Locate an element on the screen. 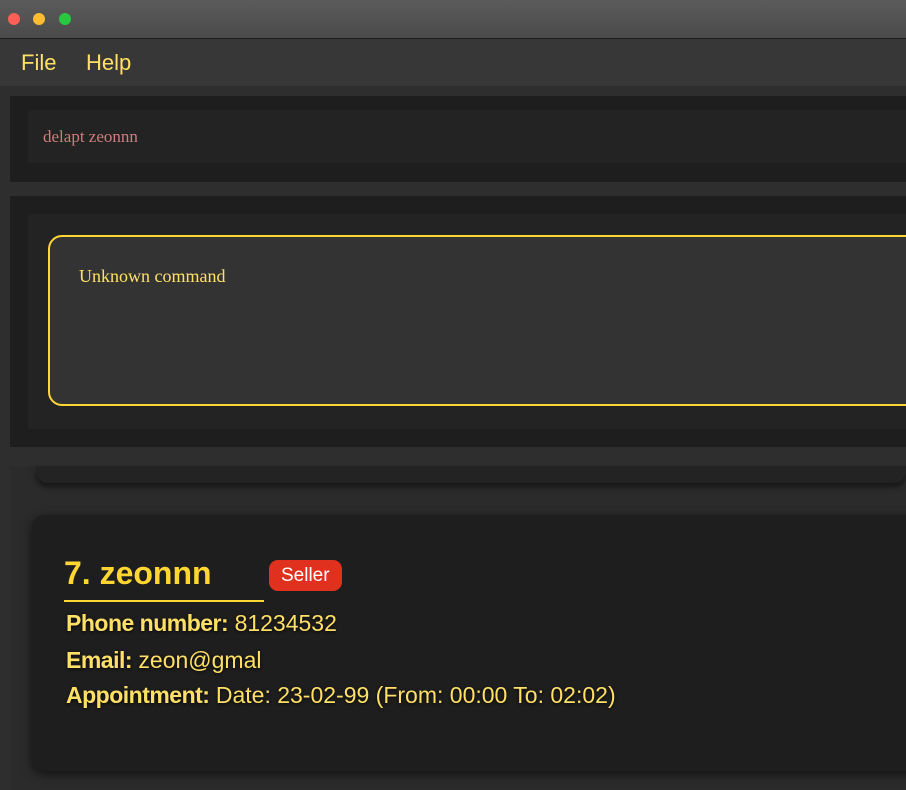  appointment-value: Date: 23-02-99 (From: 00:00 To: 02:02) is located at coordinates (415, 695).